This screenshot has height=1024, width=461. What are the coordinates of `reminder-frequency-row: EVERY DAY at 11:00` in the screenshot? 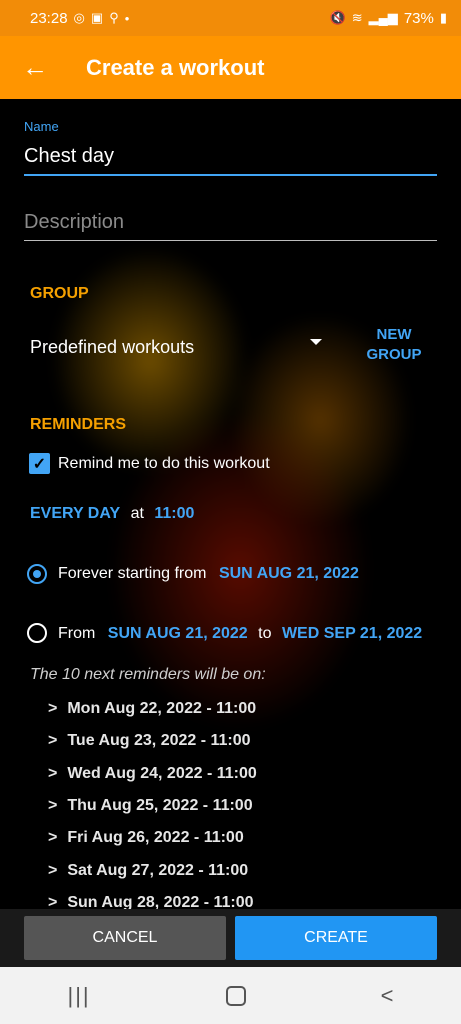 It's located at (112, 514).